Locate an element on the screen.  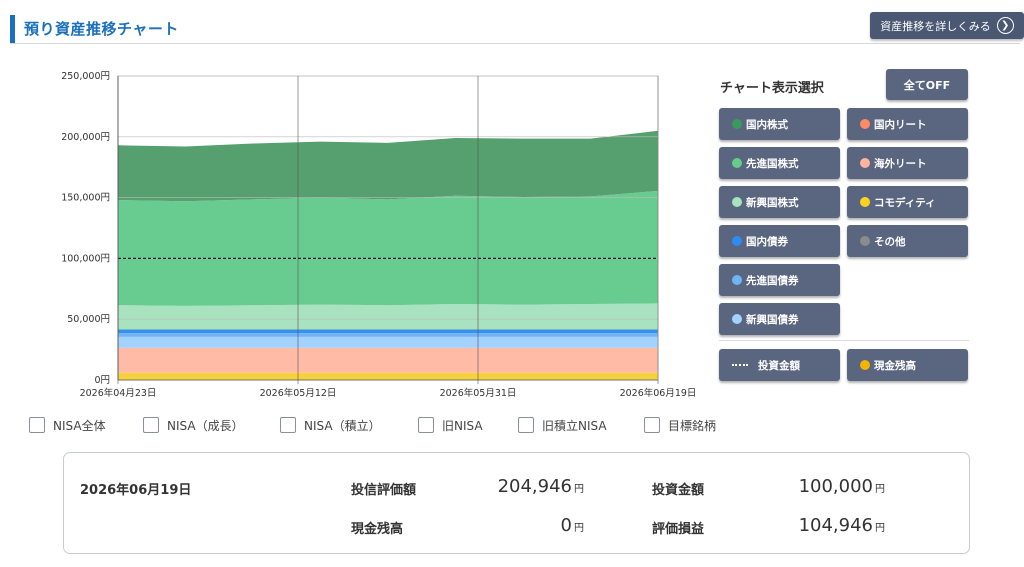
filter-old-nisa: 旧NISA is located at coordinates (450, 425).